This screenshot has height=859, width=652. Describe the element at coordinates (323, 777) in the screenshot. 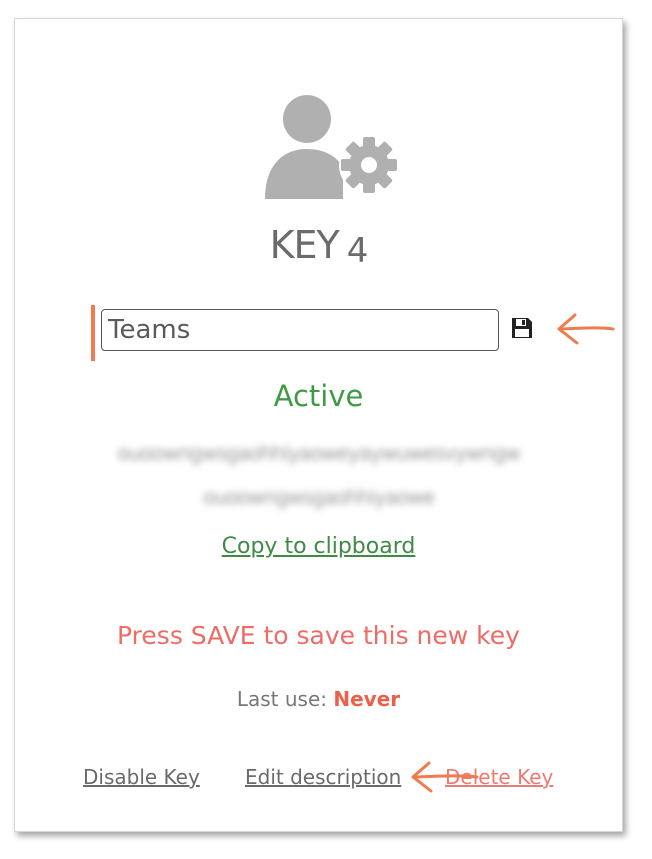

I see `edit-description-link: Edit description` at that location.